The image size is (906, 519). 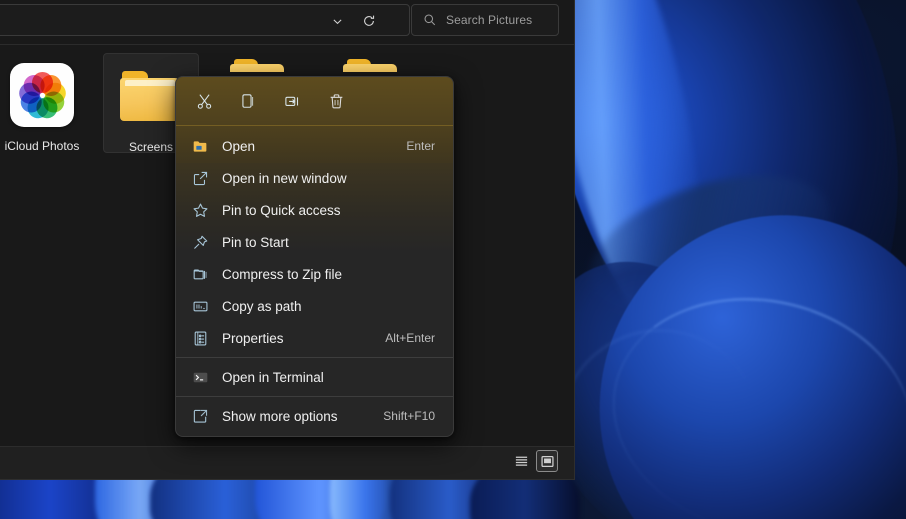 I want to click on star-icon, so click(x=200, y=210).